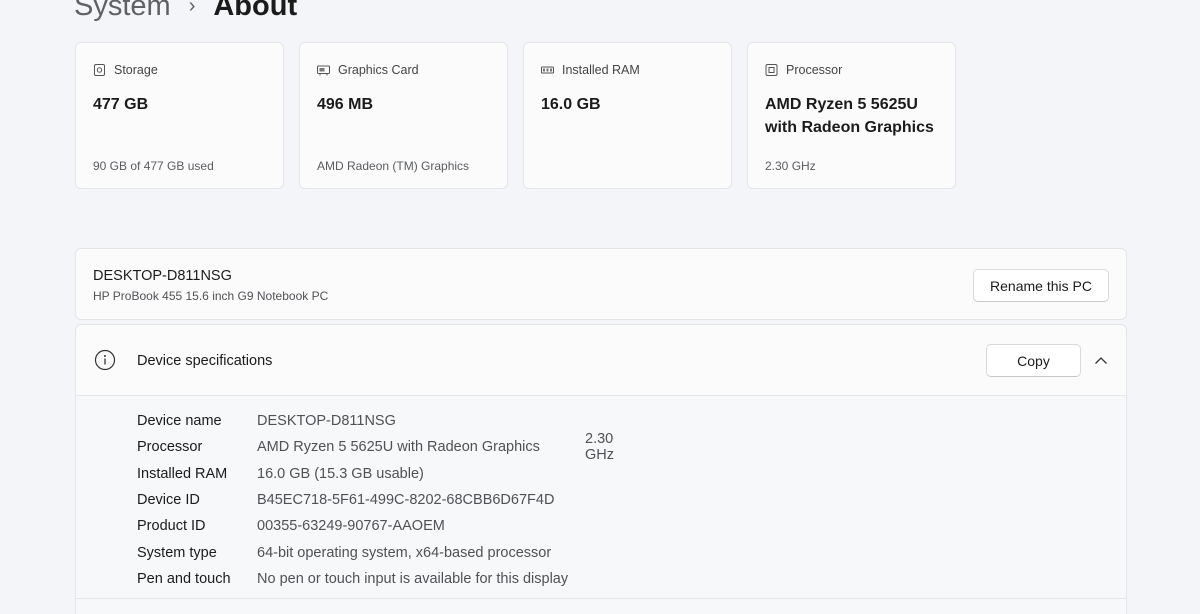 The height and width of the screenshot is (614, 1200). I want to click on spec-extra: 2.30 GHz, so click(599, 447).